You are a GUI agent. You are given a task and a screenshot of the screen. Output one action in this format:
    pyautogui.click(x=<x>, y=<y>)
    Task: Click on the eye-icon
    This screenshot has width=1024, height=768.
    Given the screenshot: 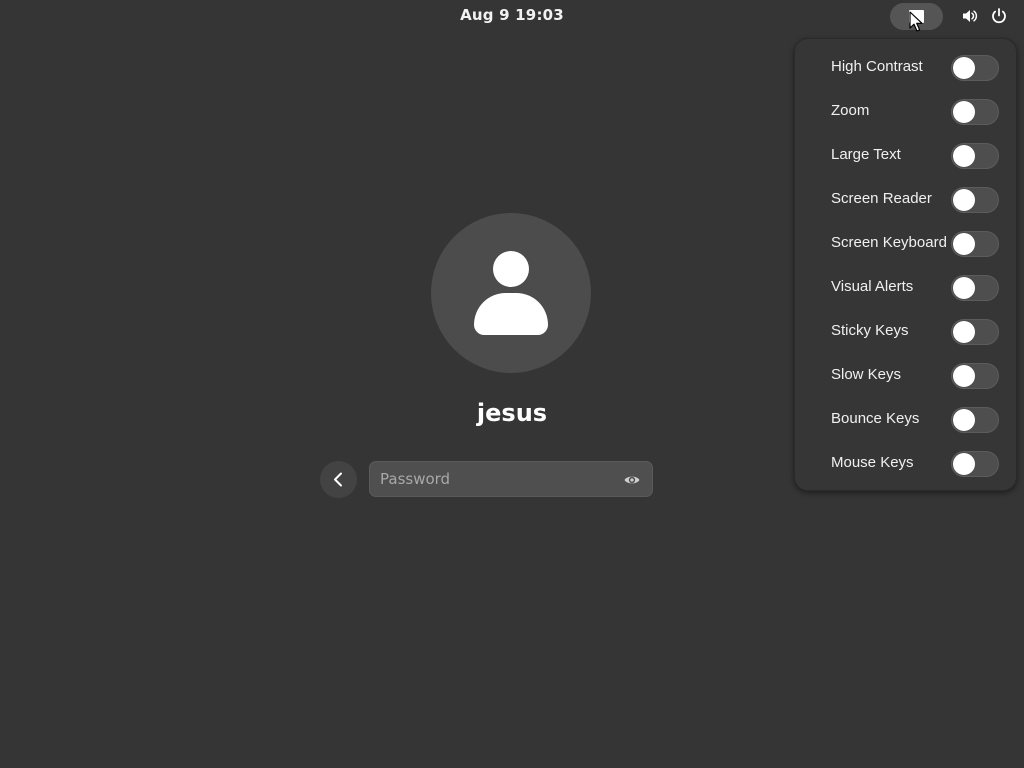 What is the action you would take?
    pyautogui.click(x=632, y=480)
    